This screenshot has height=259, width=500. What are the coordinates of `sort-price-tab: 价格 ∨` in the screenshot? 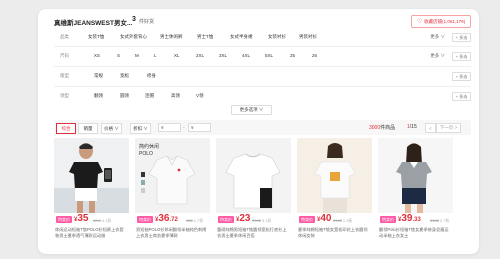 It's located at (111, 128).